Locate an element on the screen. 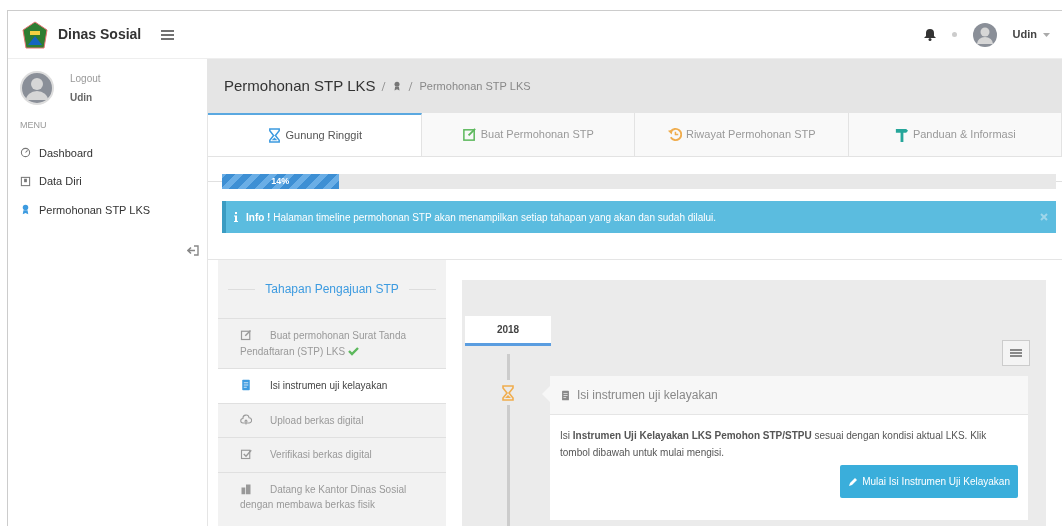 The image size is (1062, 526). info-icon is located at coordinates (236, 217).